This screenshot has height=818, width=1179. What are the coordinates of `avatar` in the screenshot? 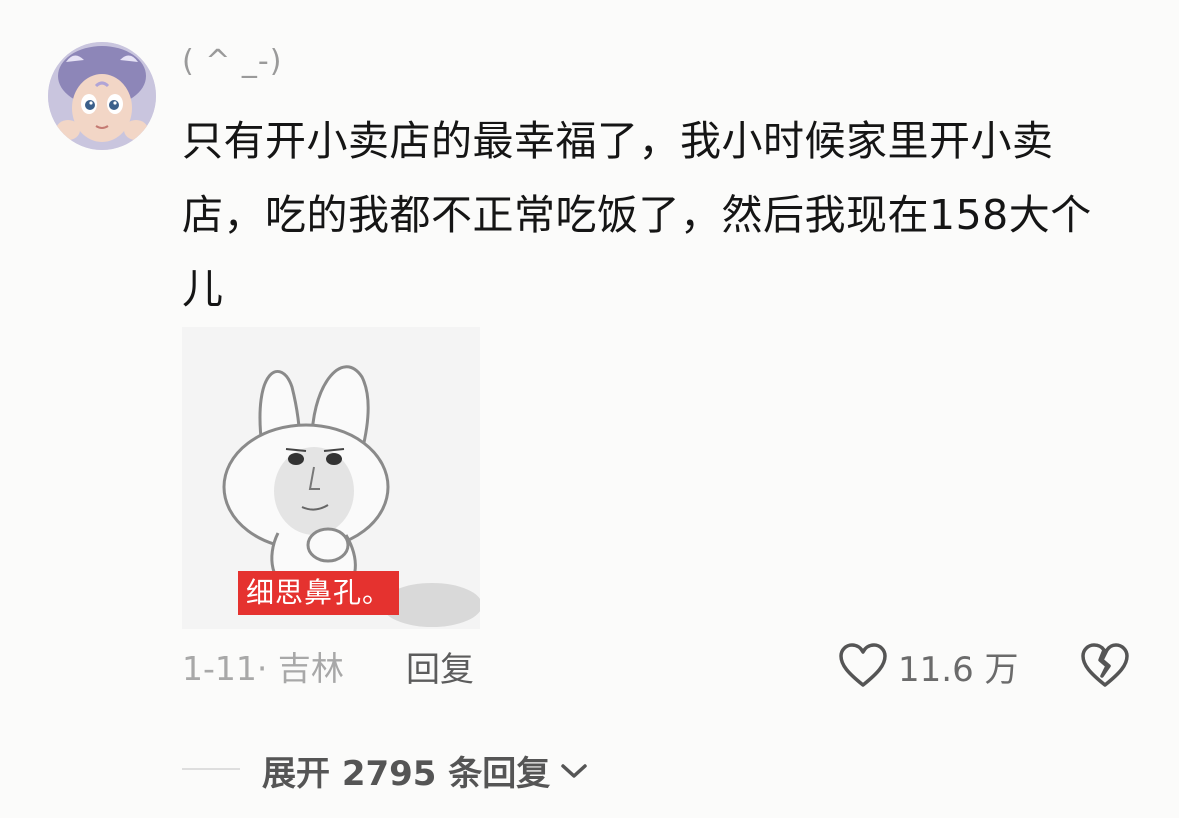 It's located at (102, 96).